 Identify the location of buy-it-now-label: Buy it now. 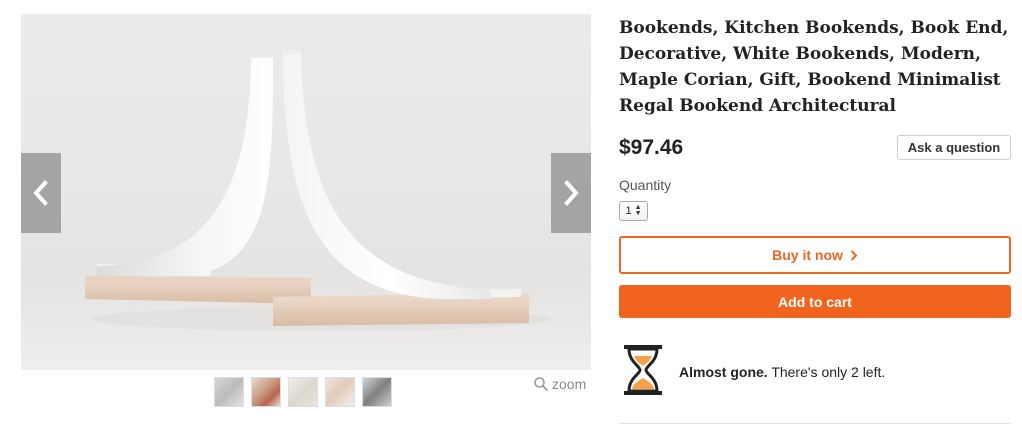
(807, 255).